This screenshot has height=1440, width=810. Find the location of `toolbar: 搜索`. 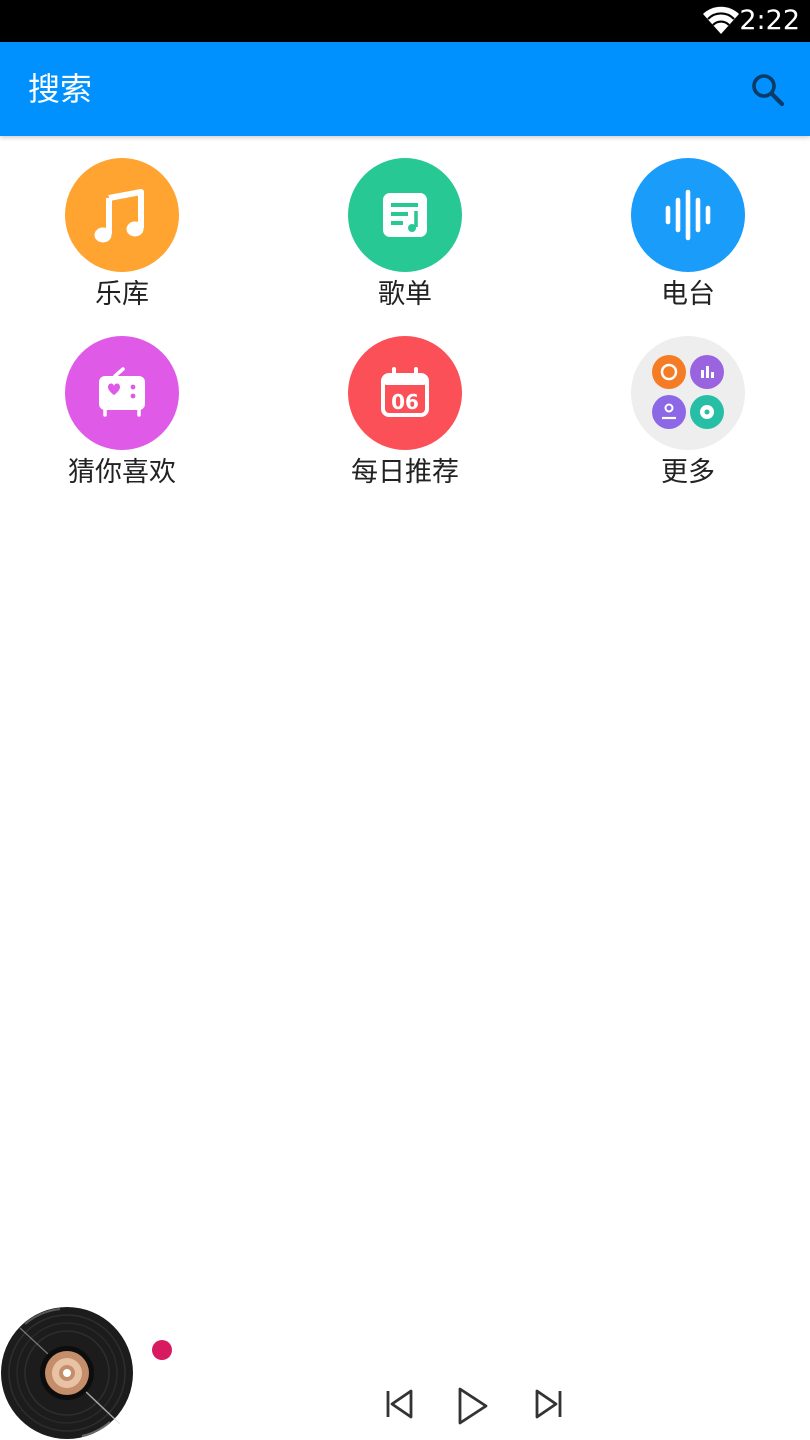

toolbar: 搜索 is located at coordinates (405, 89).